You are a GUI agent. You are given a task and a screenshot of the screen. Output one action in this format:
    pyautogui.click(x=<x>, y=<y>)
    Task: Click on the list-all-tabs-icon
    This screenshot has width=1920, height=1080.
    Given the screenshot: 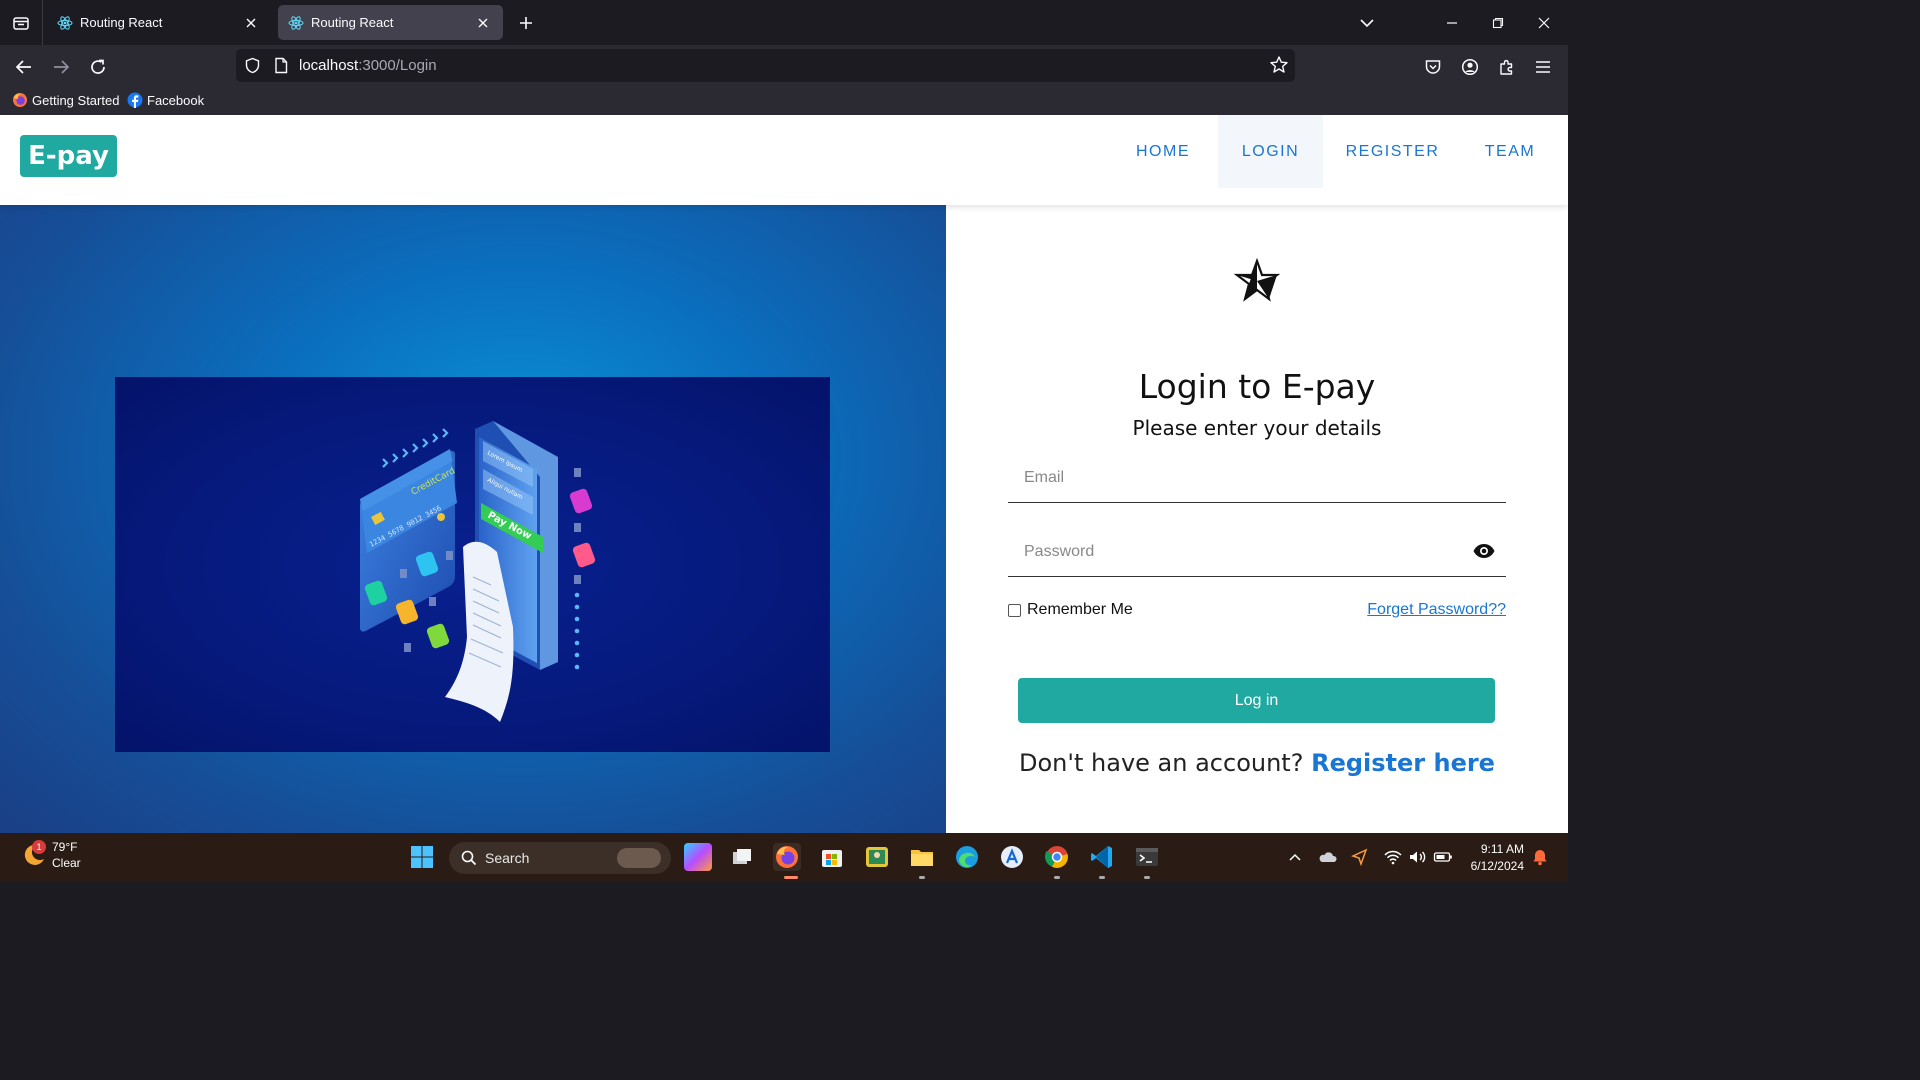 What is the action you would take?
    pyautogui.click(x=1367, y=22)
    